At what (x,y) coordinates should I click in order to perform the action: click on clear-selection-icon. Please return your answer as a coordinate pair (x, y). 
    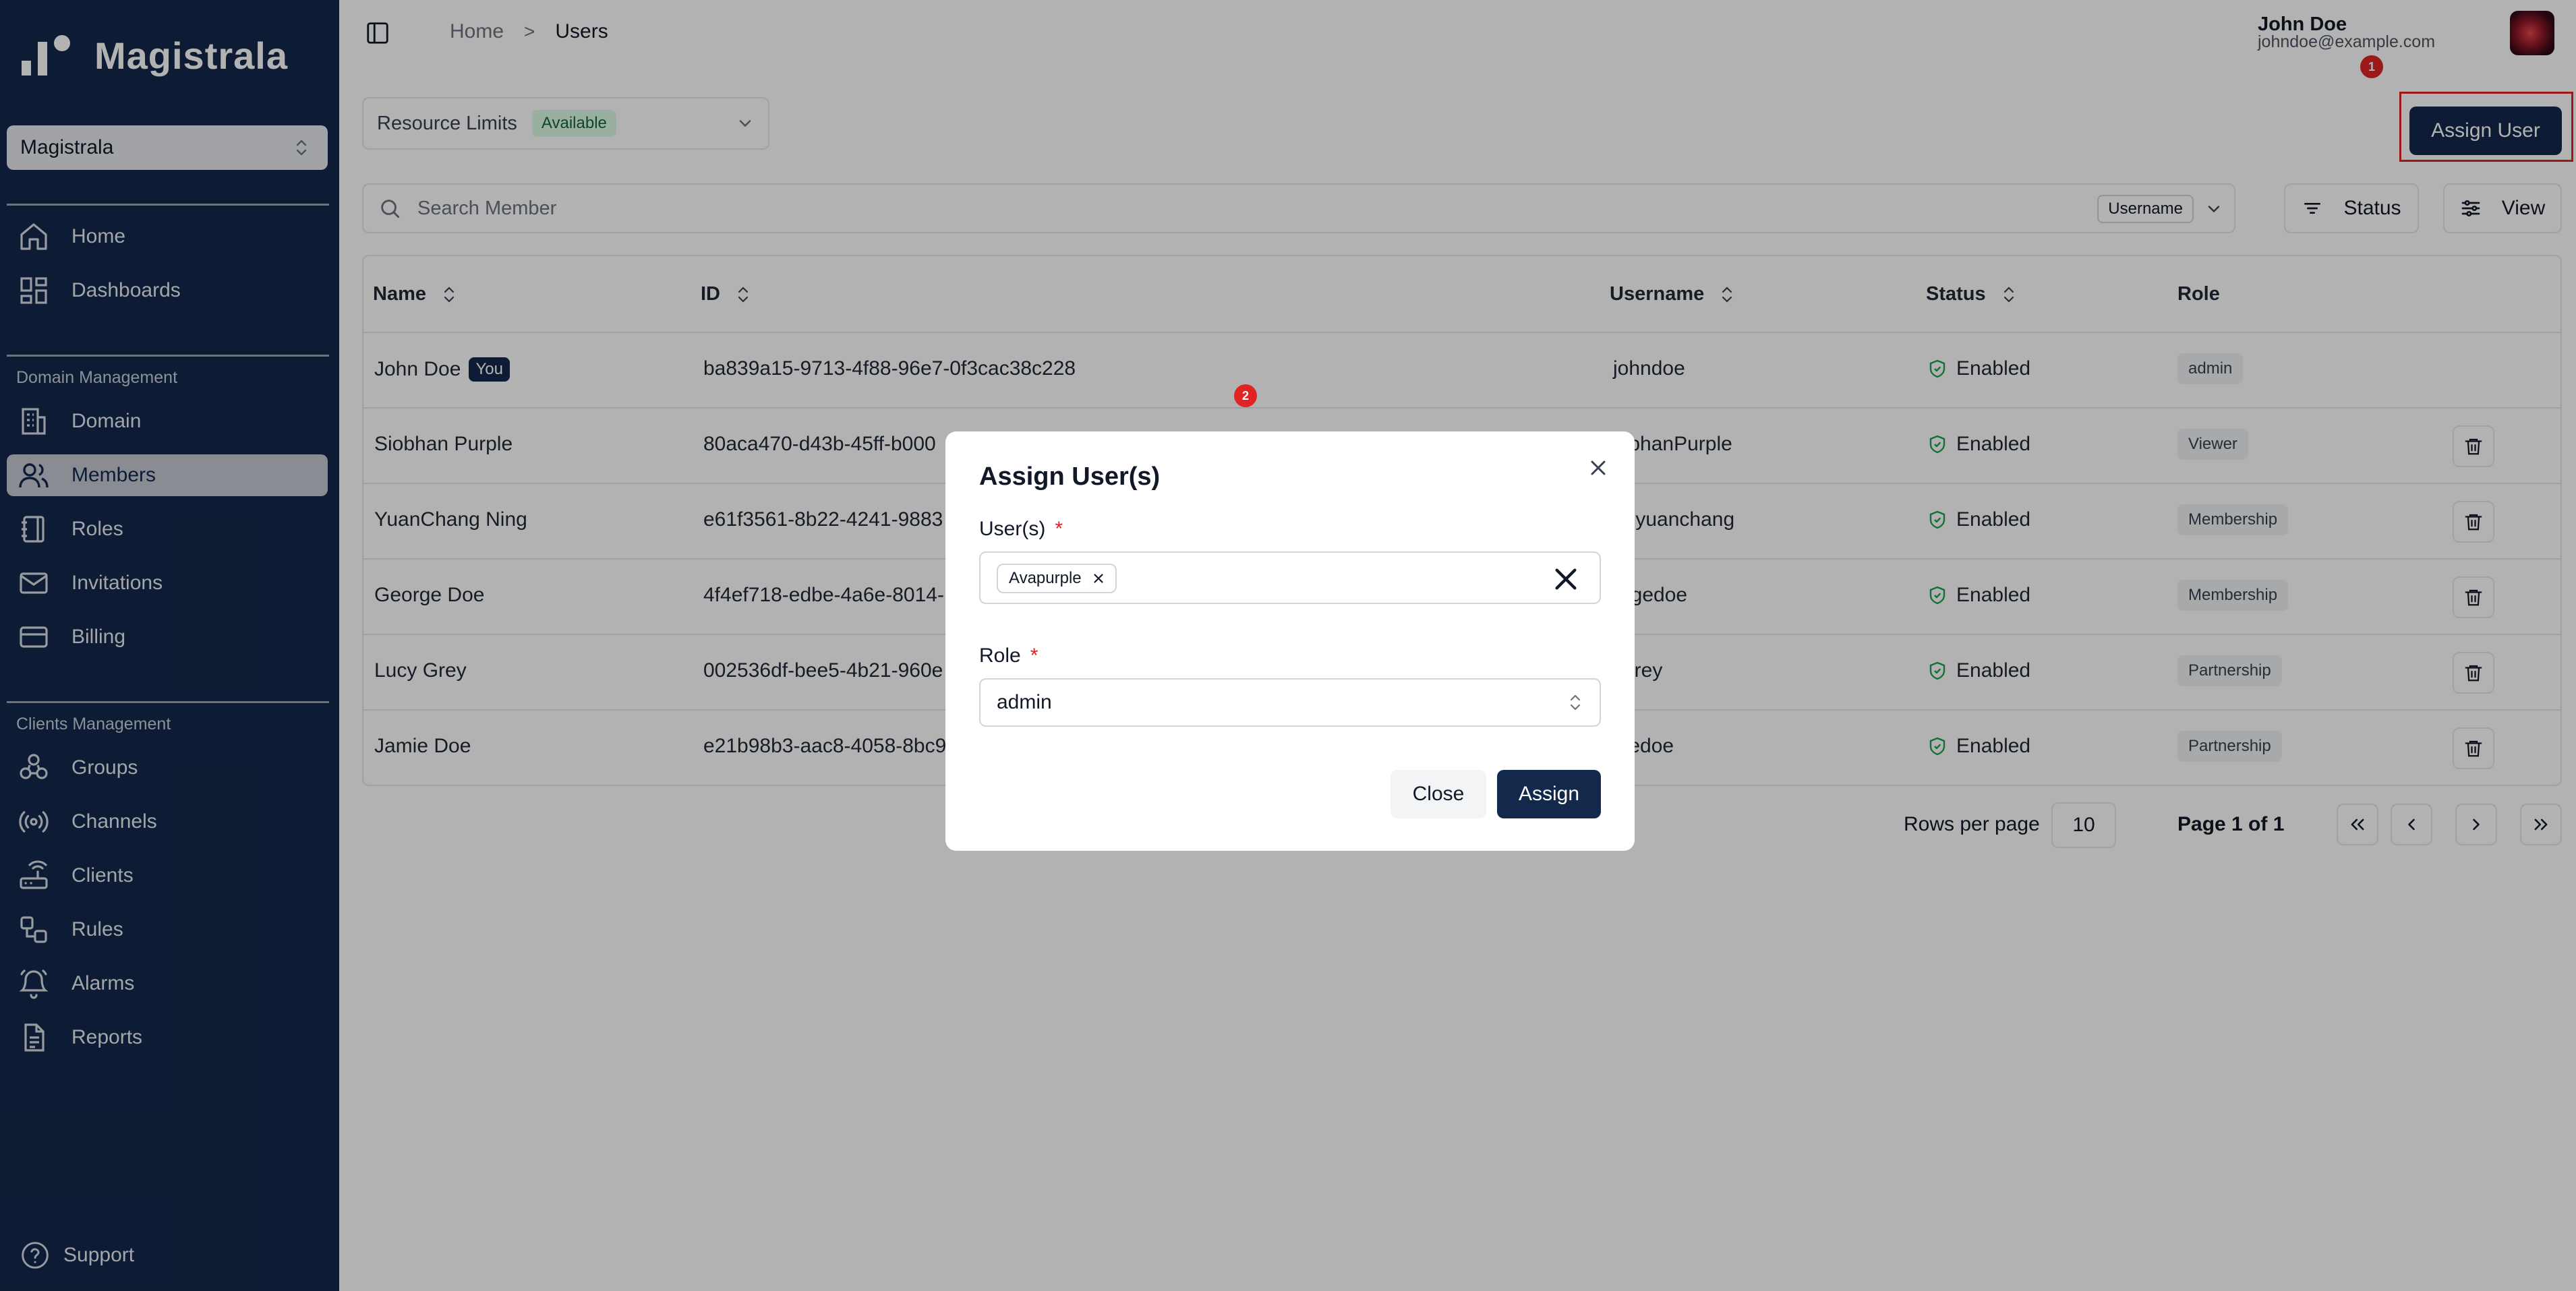
    Looking at the image, I should click on (1566, 579).